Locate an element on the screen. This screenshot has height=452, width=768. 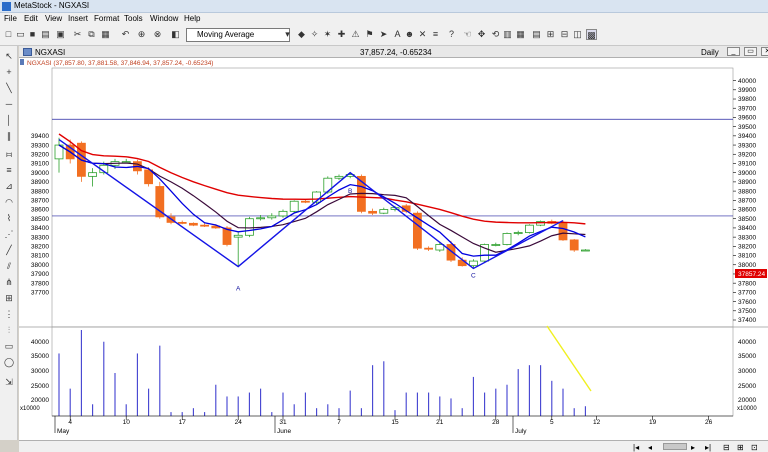
price-axis-label: 39300 is located at coordinates (747, 145).